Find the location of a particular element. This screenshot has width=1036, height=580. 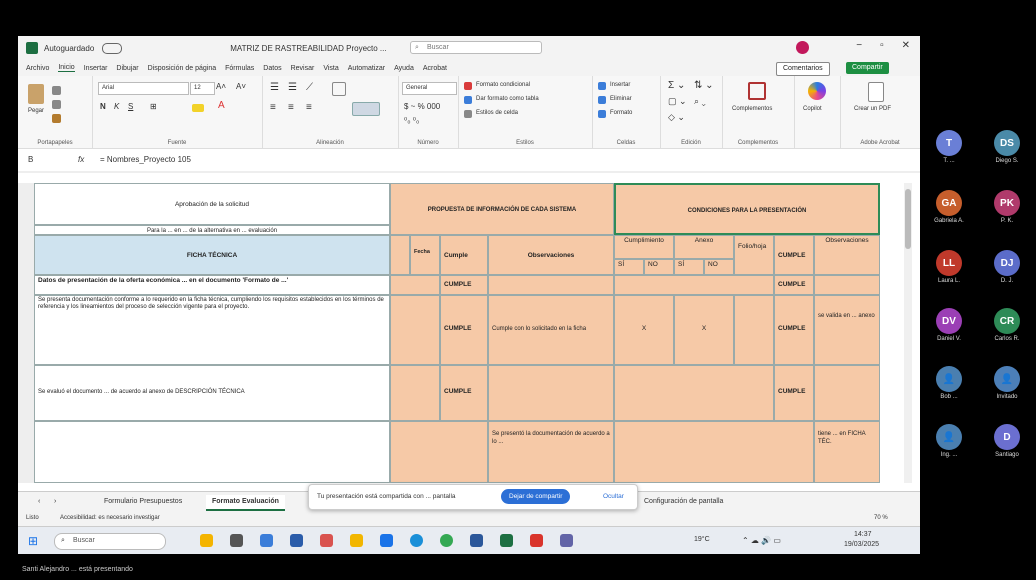

accessibility-status: Accesibilidad: es necesario investigar is located at coordinates (110, 518).